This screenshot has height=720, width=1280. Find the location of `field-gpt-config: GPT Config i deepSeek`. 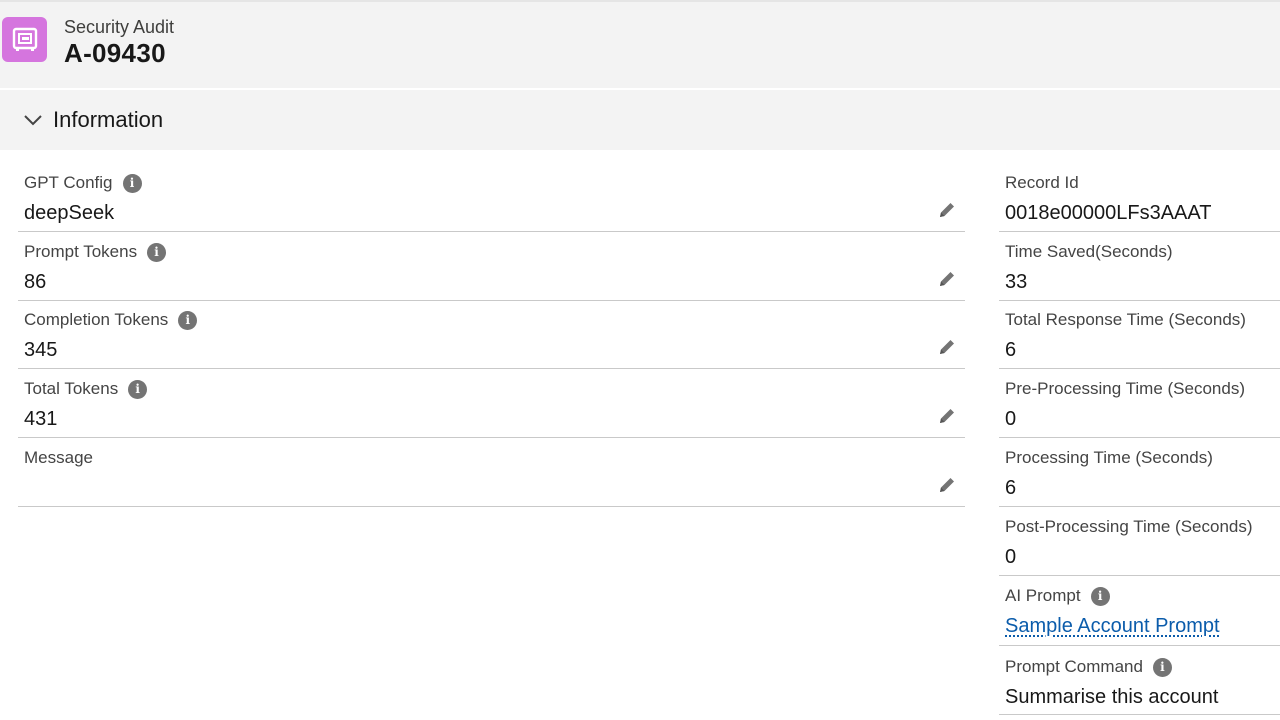

field-gpt-config: GPT Config i deepSeek is located at coordinates (491, 197).